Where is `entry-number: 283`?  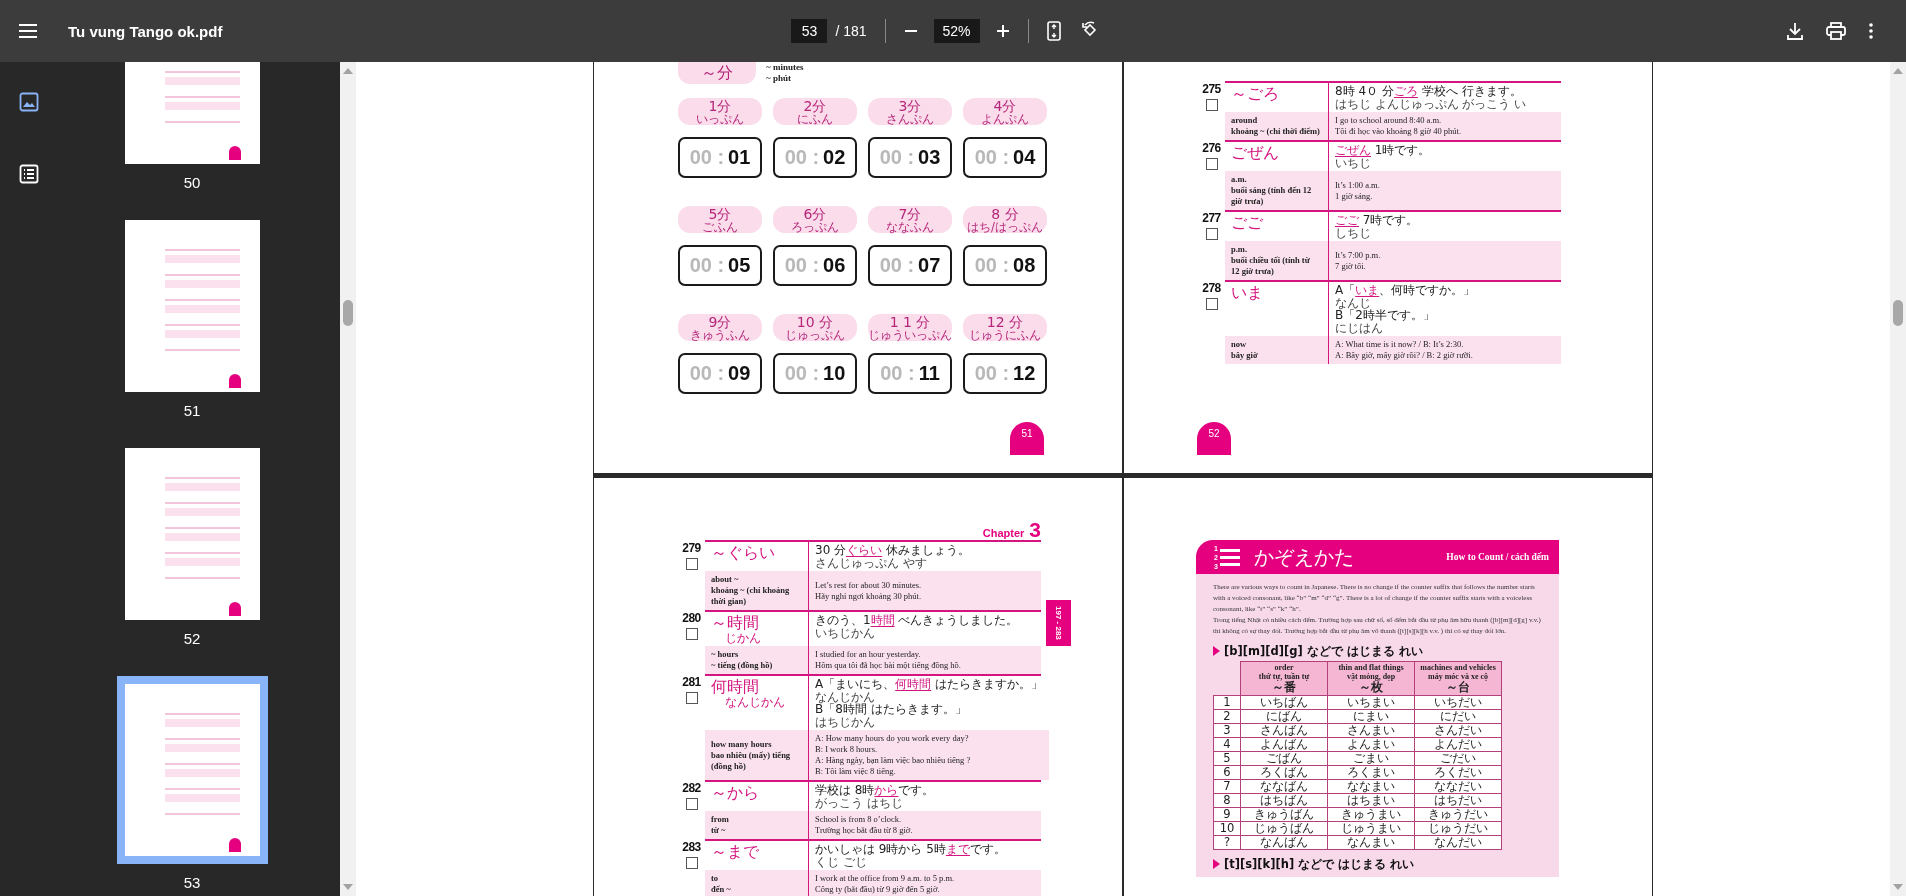 entry-number: 283 is located at coordinates (691, 847).